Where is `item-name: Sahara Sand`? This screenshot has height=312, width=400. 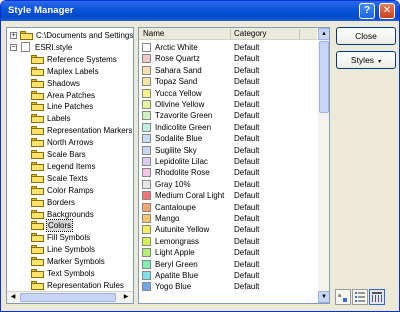 item-name: Sahara Sand is located at coordinates (178, 70).